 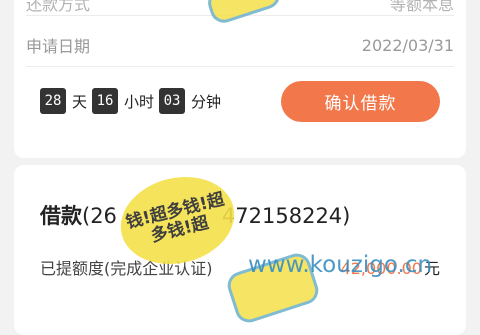 I want to click on extracted-amount: 42,000.00 元, so click(x=390, y=267).